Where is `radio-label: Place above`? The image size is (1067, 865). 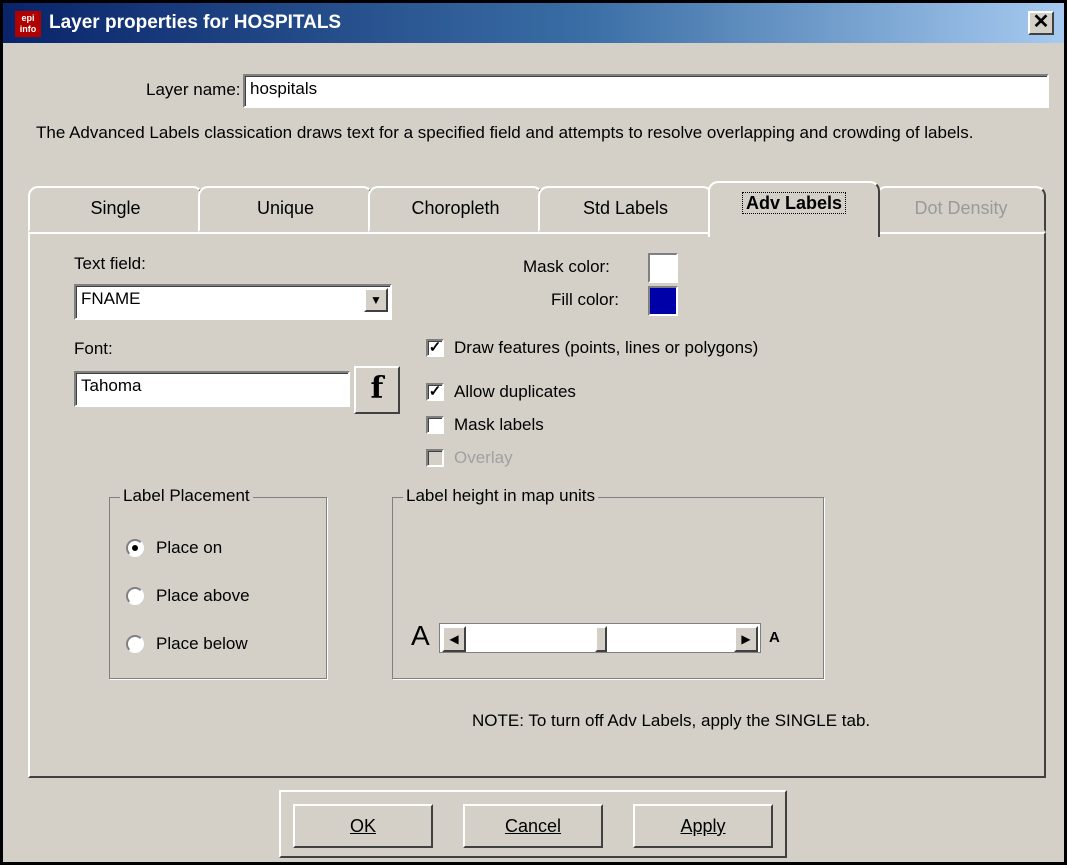
radio-label: Place above is located at coordinates (203, 595).